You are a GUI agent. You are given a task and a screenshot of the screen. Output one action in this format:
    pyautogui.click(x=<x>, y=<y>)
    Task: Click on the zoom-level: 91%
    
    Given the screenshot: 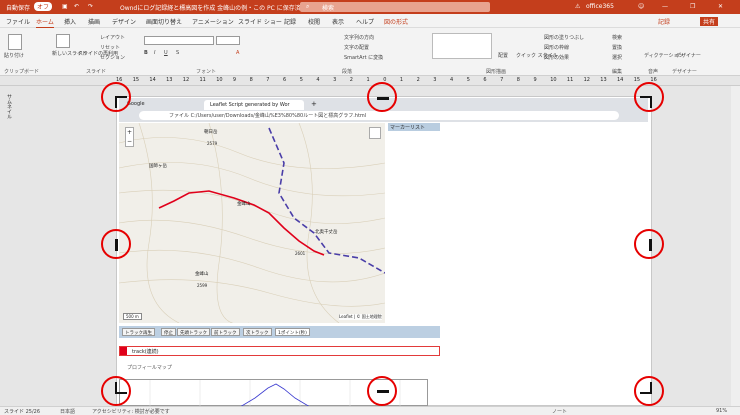 What is the action you would take?
    pyautogui.click(x=721, y=411)
    